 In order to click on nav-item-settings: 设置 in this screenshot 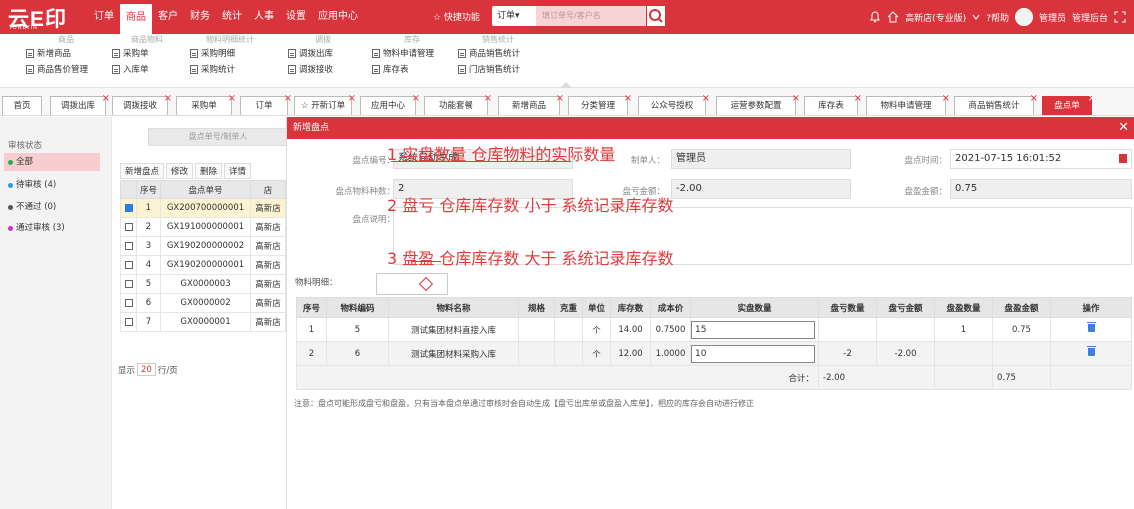, I will do `click(296, 17)`.